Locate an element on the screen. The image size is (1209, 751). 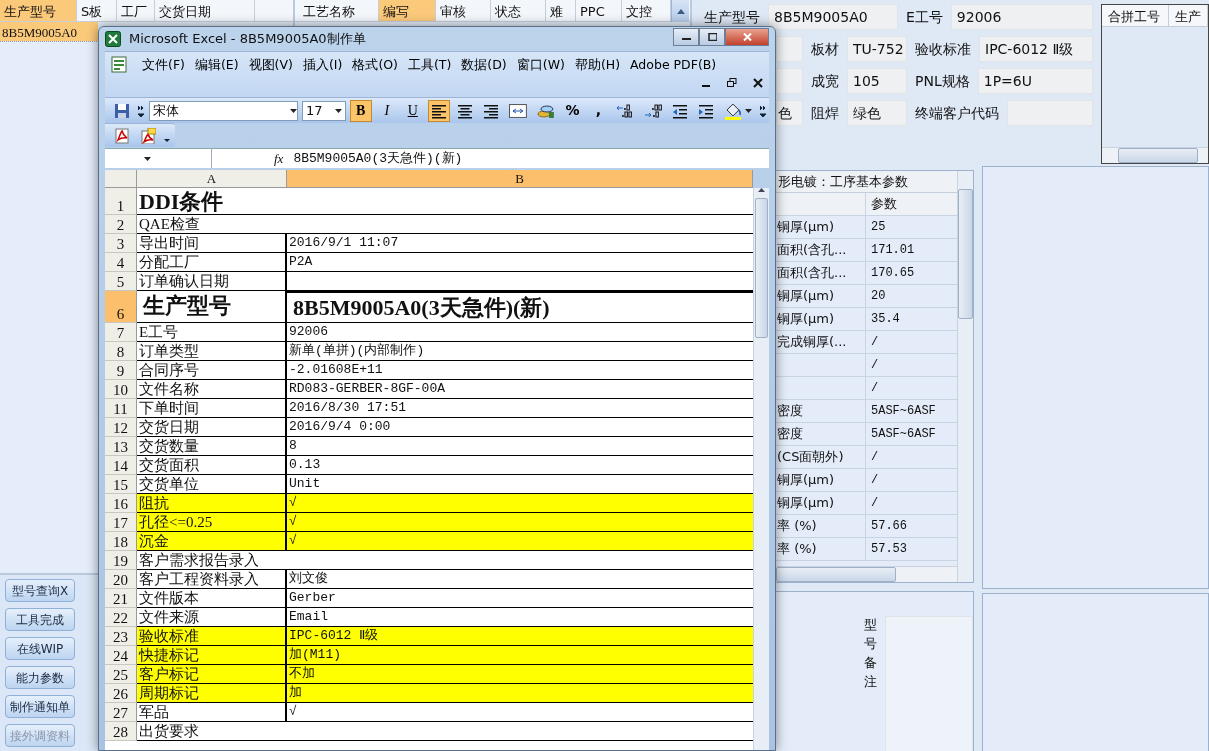
column-header: 生产型号 is located at coordinates (38, 10).